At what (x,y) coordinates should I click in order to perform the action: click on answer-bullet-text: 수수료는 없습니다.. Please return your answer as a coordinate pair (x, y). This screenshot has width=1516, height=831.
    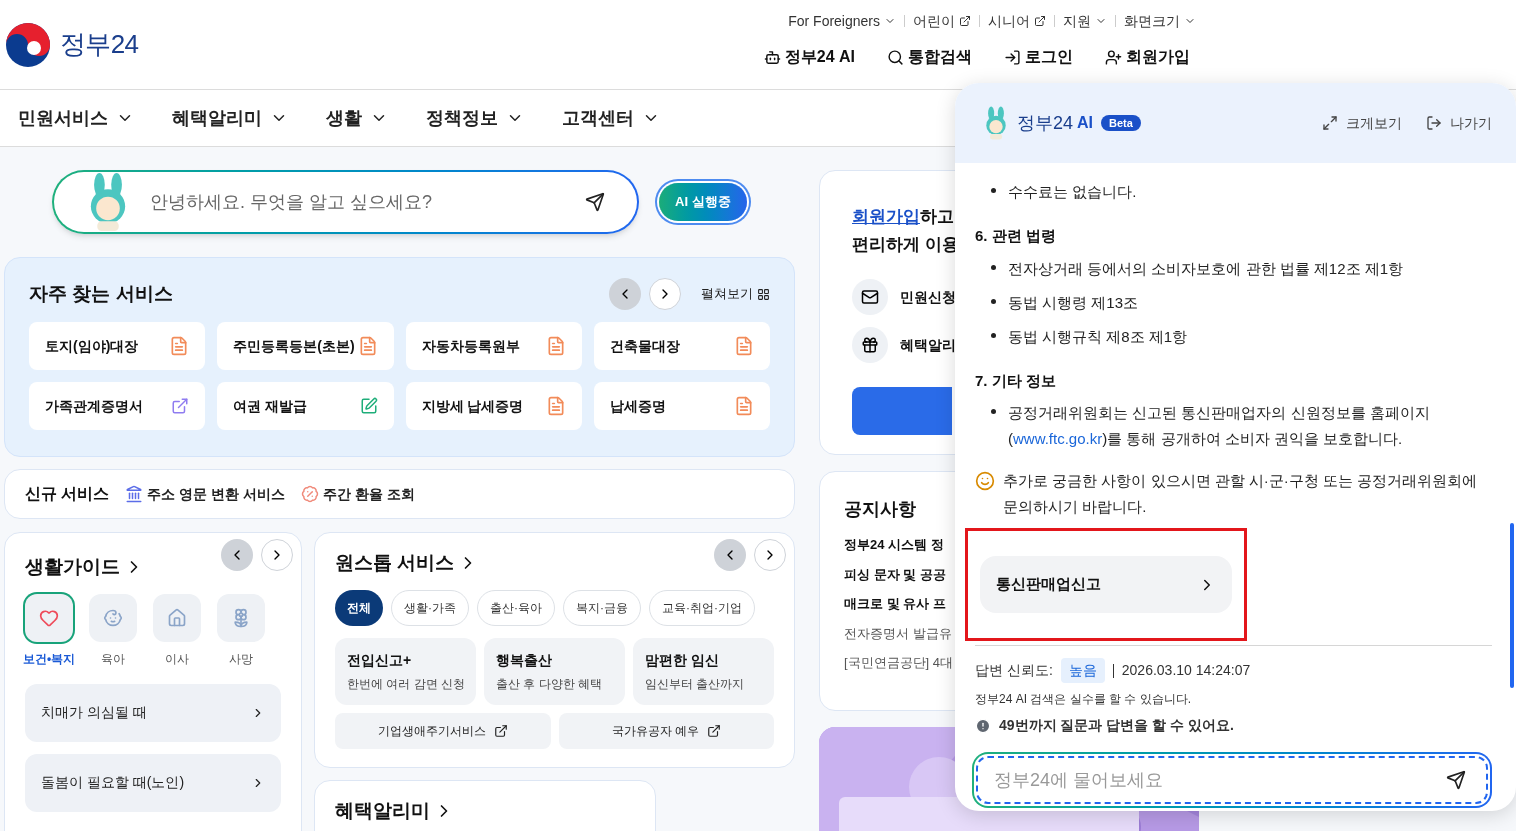
    Looking at the image, I should click on (1072, 192).